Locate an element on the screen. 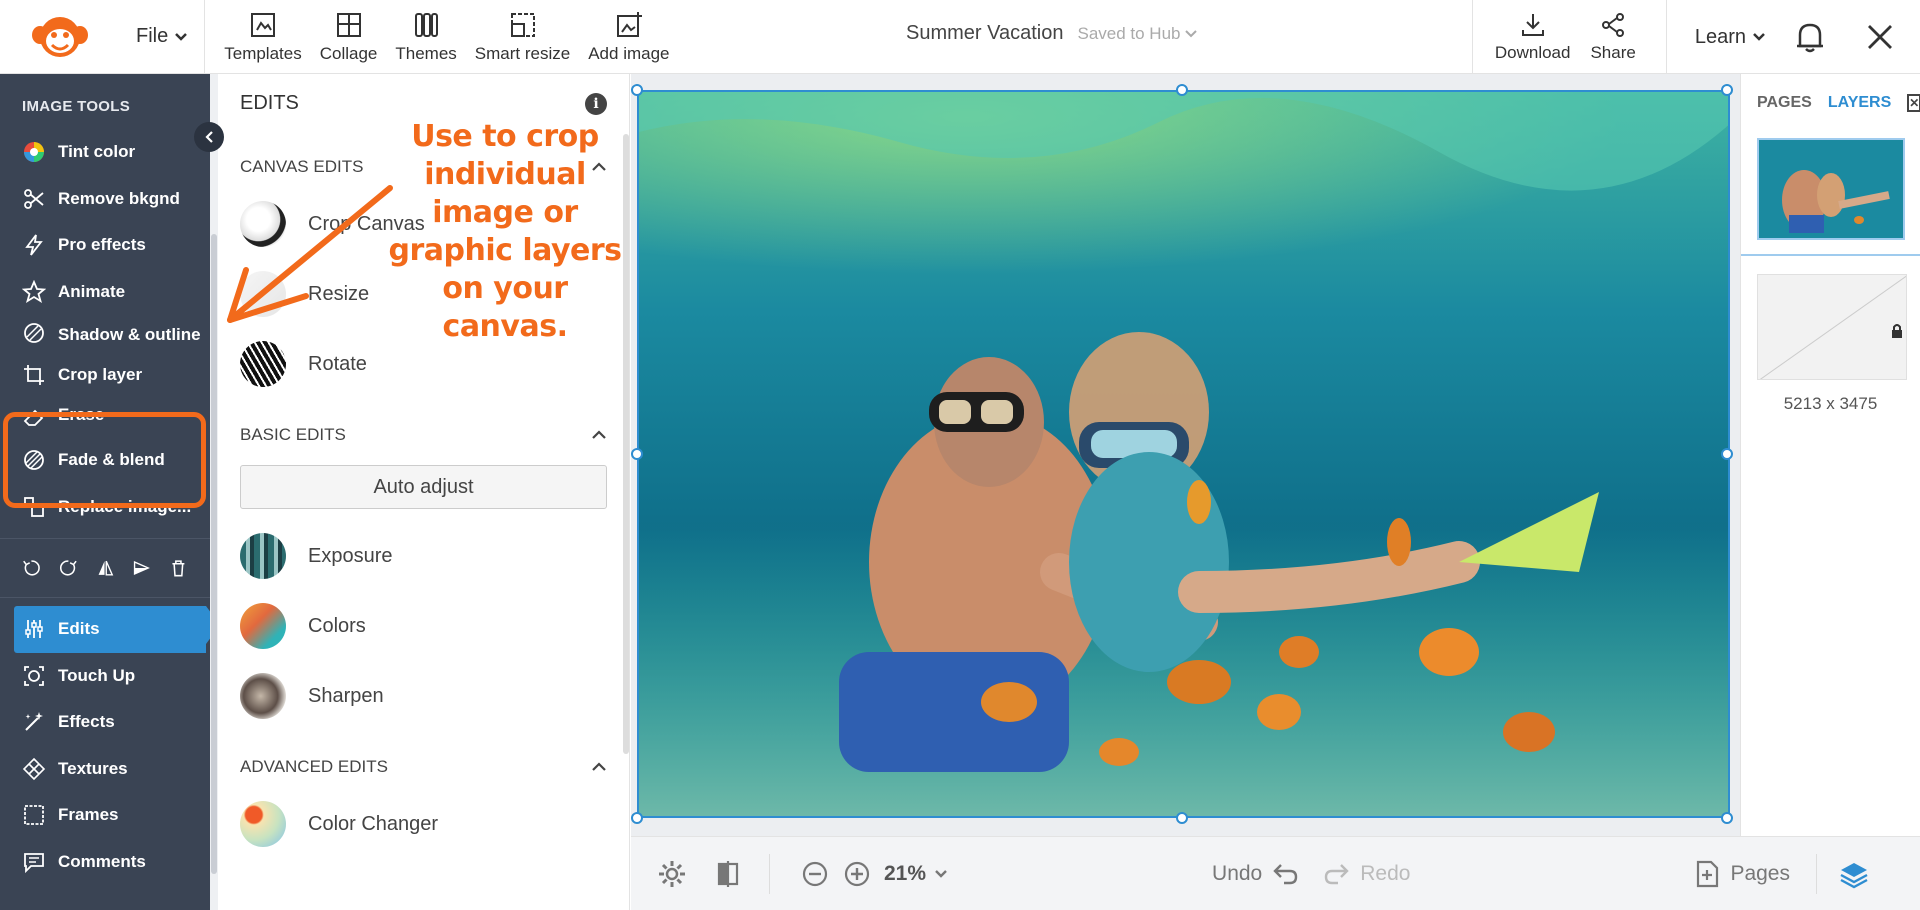 The image size is (1920, 910). scroll-thumb is located at coordinates (214, 554).